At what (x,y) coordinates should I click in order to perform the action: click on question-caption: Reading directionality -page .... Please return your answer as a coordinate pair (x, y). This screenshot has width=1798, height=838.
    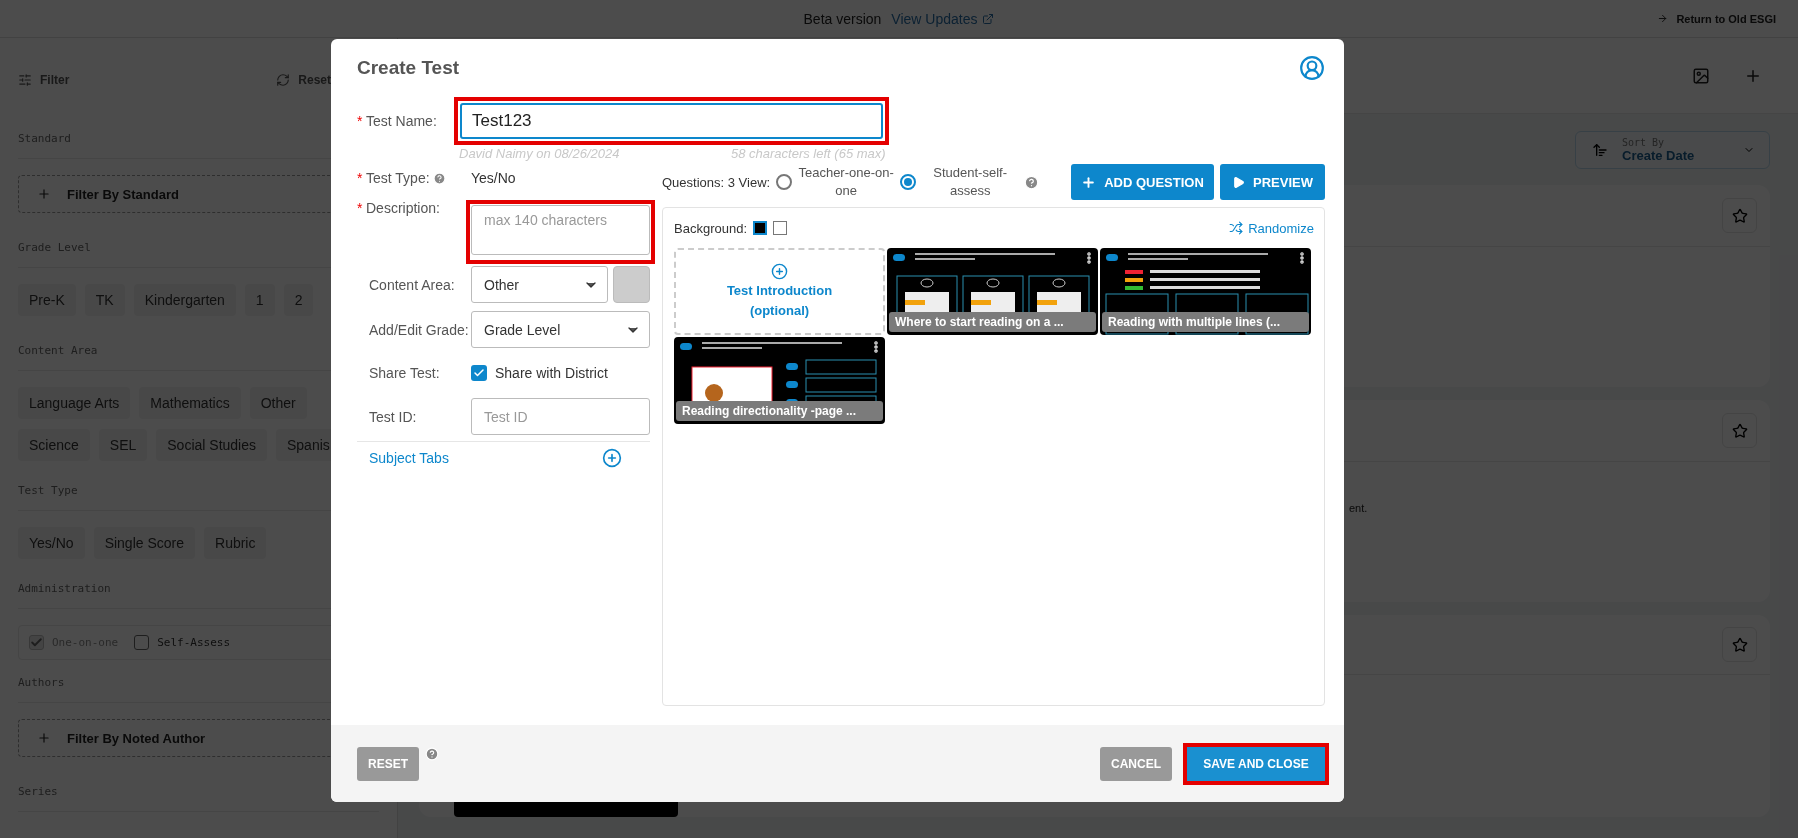
    Looking at the image, I should click on (779, 411).